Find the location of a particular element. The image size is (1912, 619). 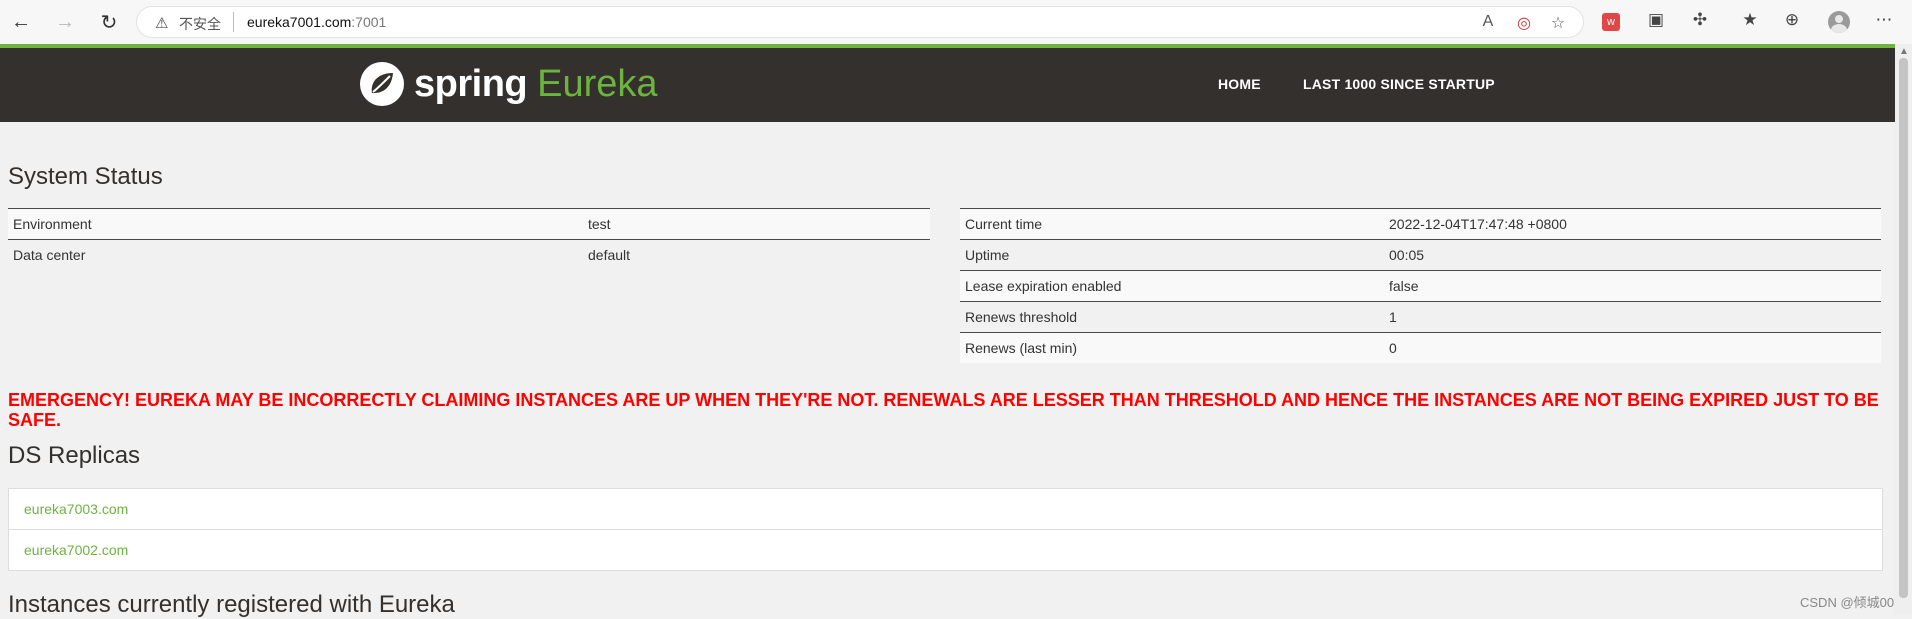

forward-arrow-icon: → is located at coordinates (65, 21).